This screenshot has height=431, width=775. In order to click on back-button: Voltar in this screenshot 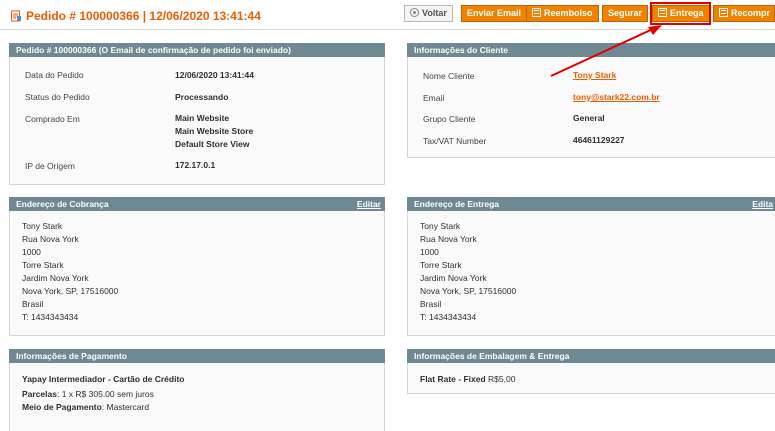, I will do `click(428, 13)`.